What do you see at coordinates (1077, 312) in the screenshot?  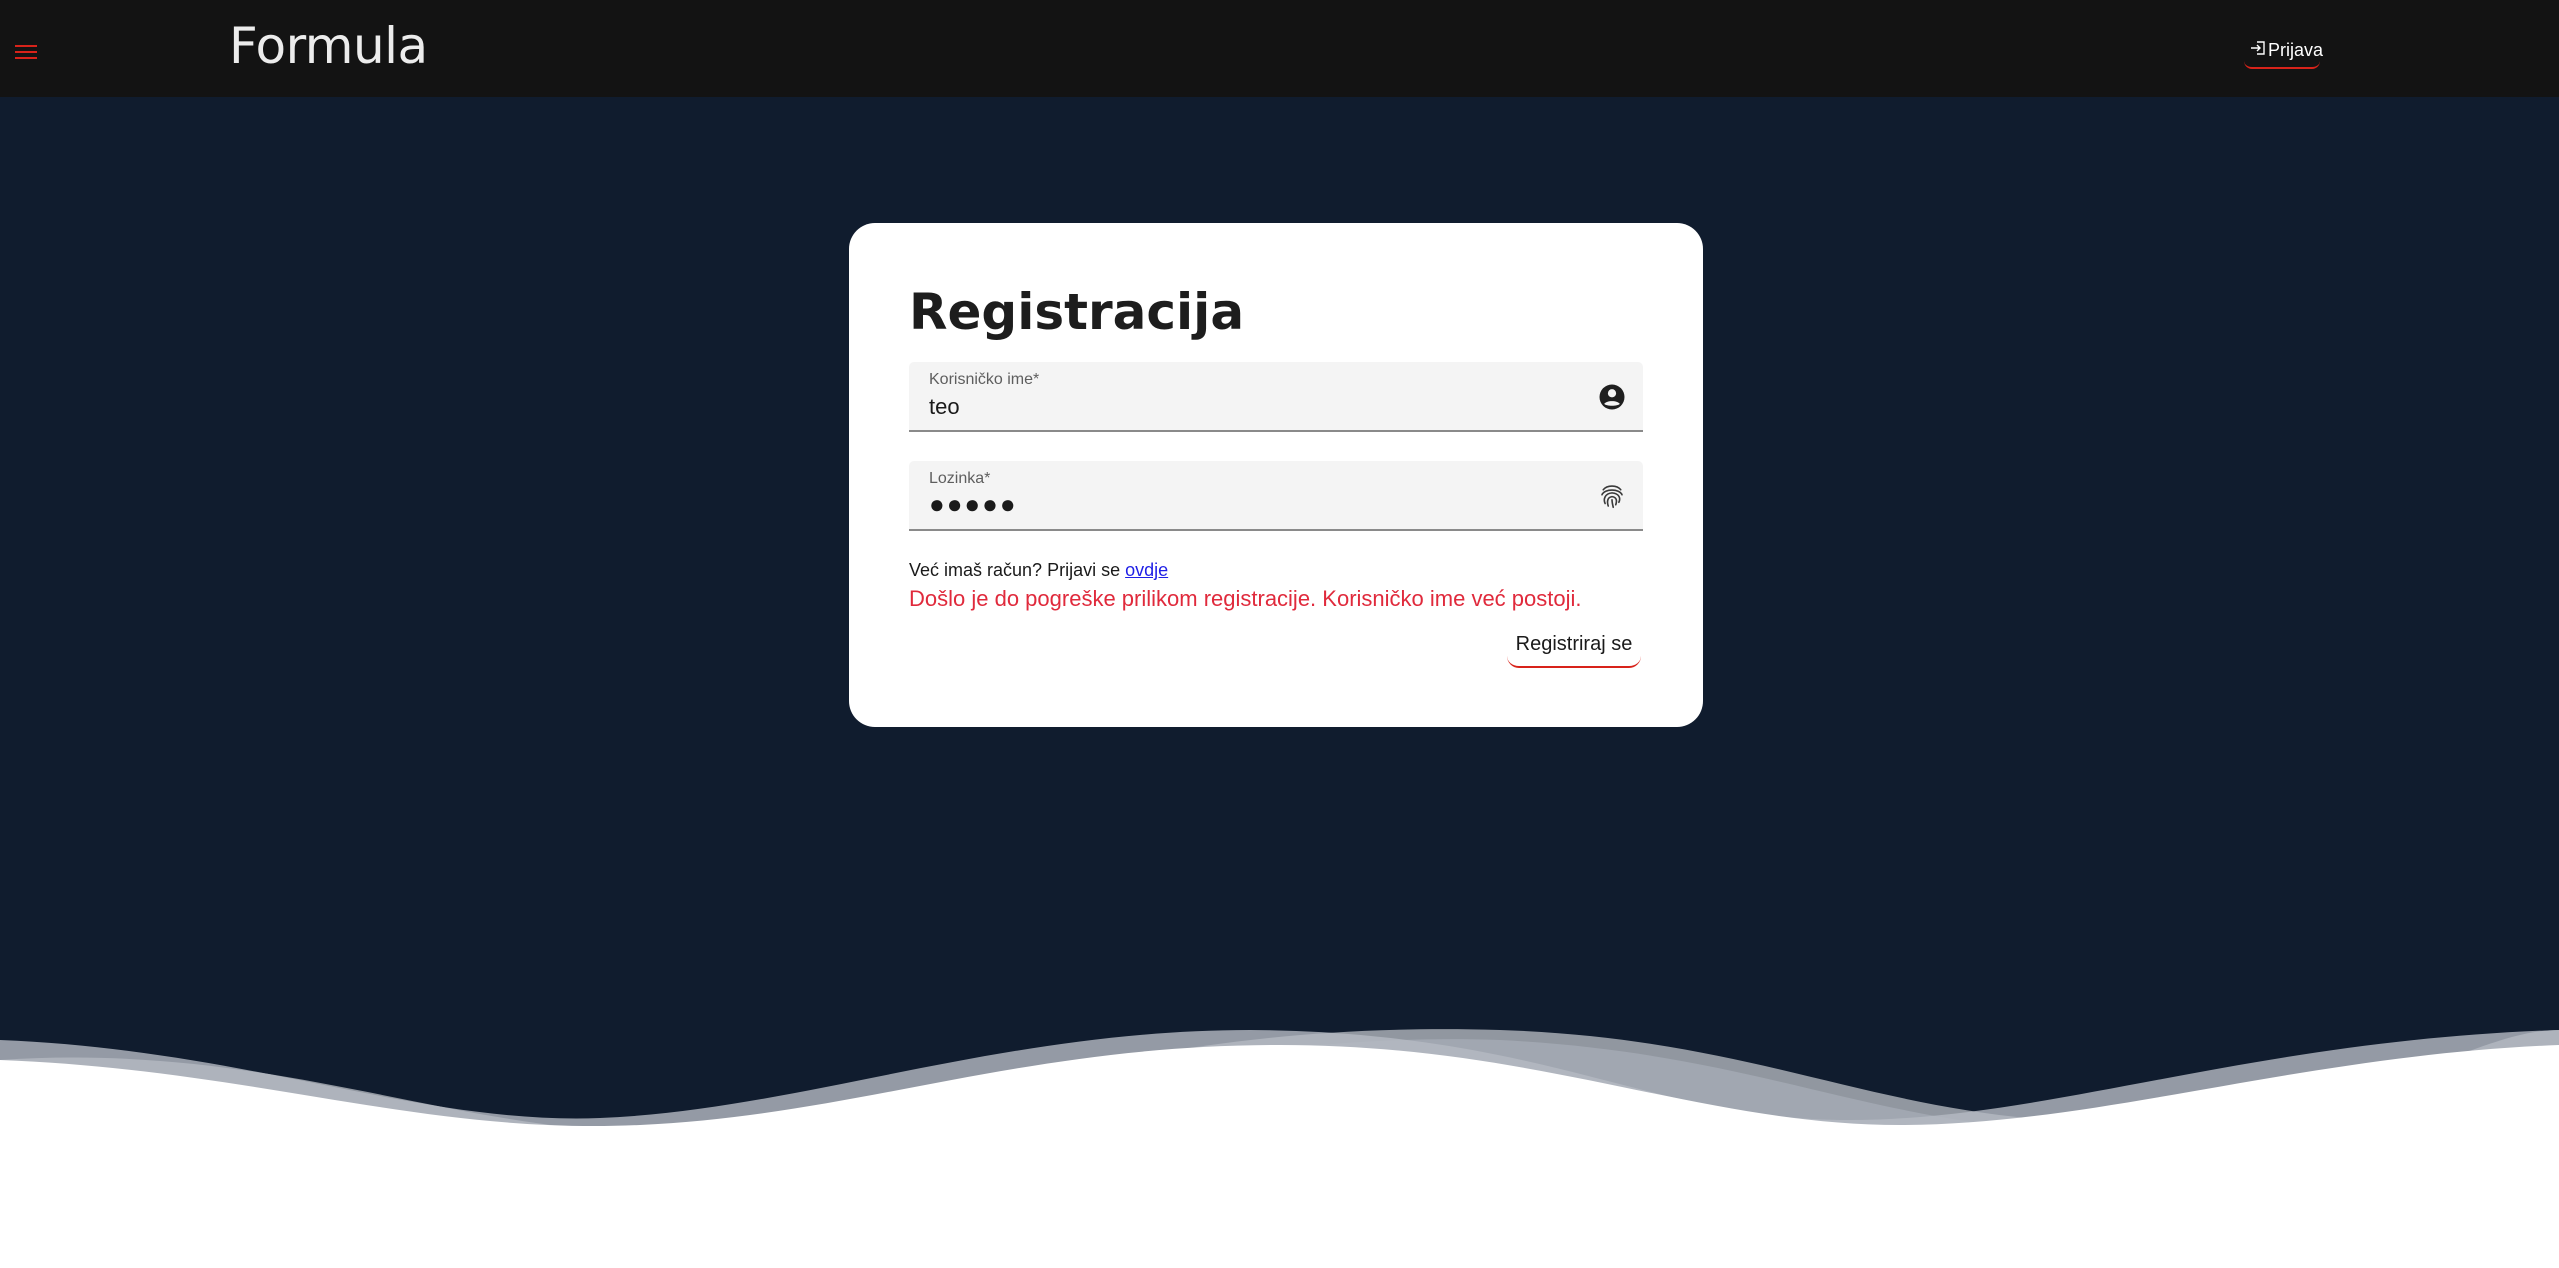 I see `page-title: Registracija` at bounding box center [1077, 312].